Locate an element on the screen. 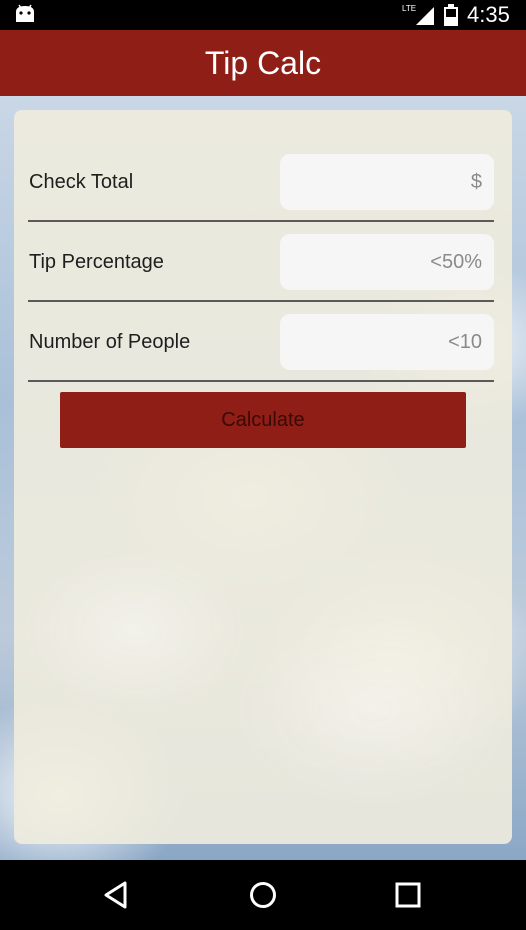 This screenshot has width=526, height=930. battery-icon is located at coordinates (451, 15).